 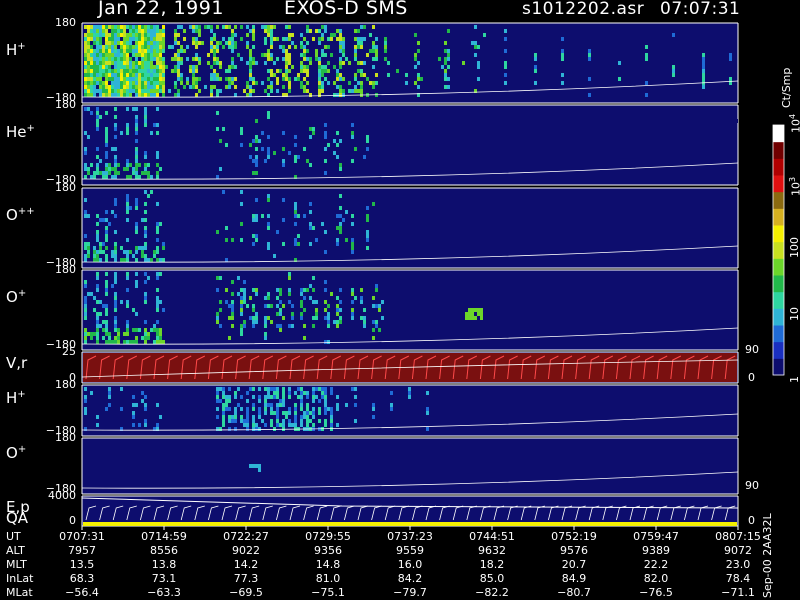 What do you see at coordinates (794, 123) in the screenshot?
I see `colorbar-tick: 104` at bounding box center [794, 123].